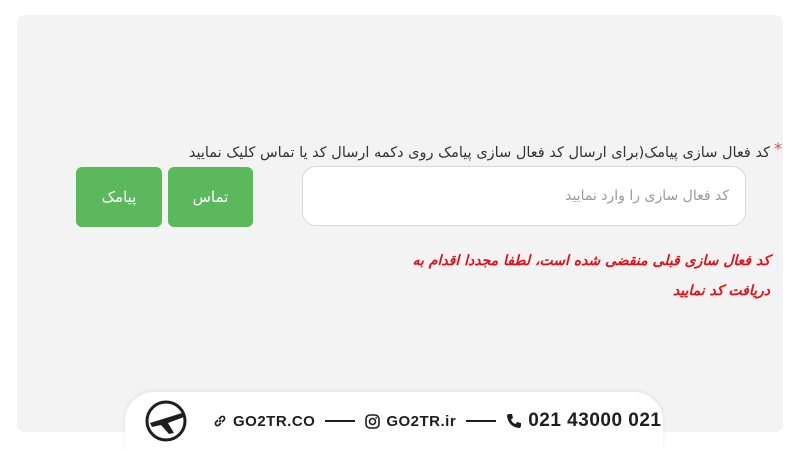 The width and height of the screenshot is (800, 450). What do you see at coordinates (220, 421) in the screenshot?
I see `link-icon` at bounding box center [220, 421].